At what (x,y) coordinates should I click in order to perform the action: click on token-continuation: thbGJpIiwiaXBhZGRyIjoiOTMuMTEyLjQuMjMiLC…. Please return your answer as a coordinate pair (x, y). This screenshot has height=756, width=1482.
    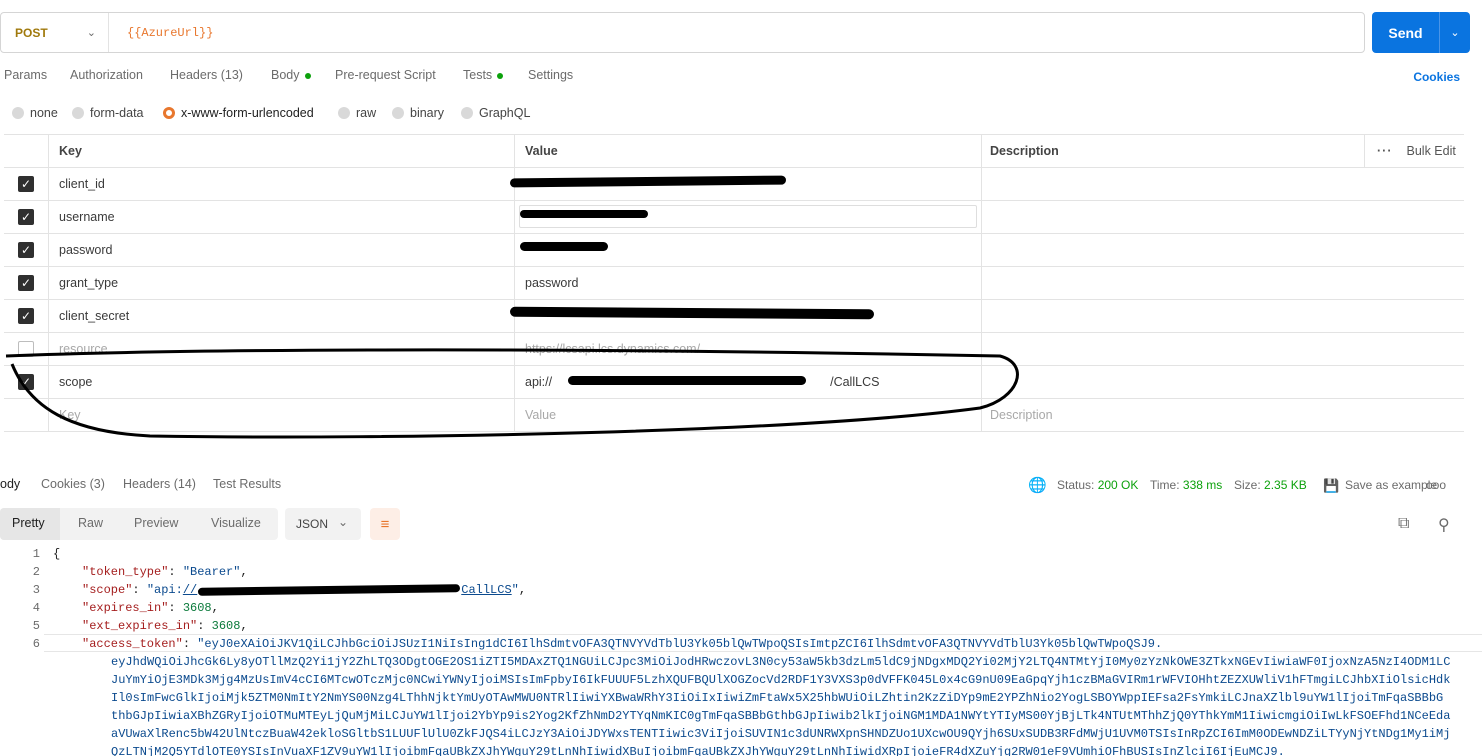
    Looking at the image, I should click on (781, 716).